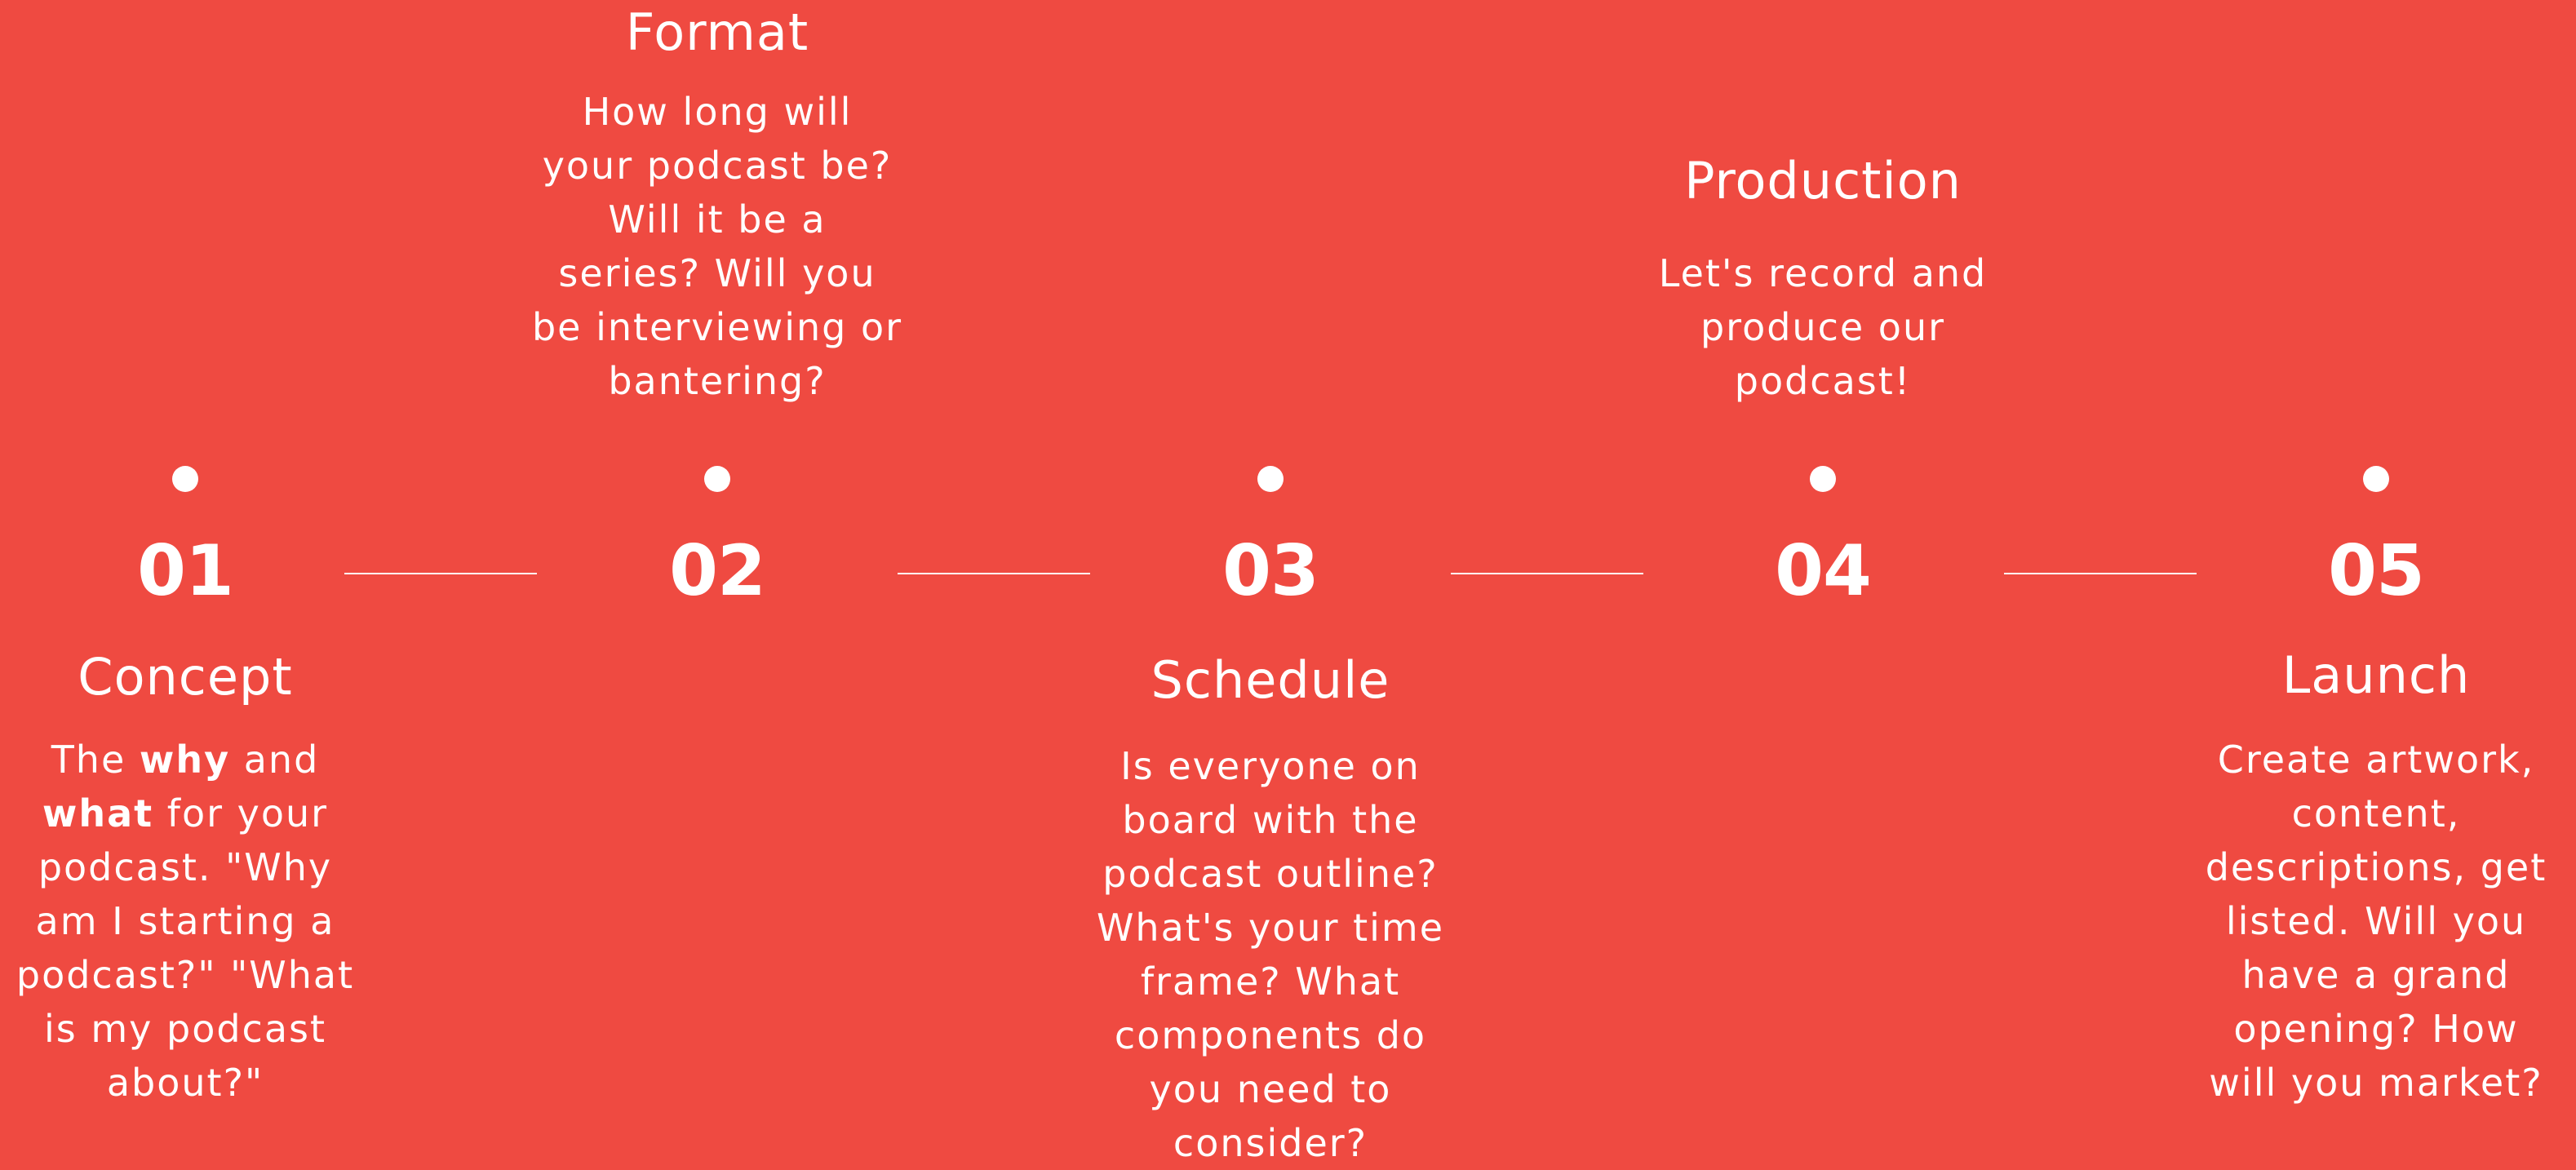 Image resolution: width=2576 pixels, height=1170 pixels. Describe the element at coordinates (717, 32) in the screenshot. I see `step-02-title: Format` at that location.